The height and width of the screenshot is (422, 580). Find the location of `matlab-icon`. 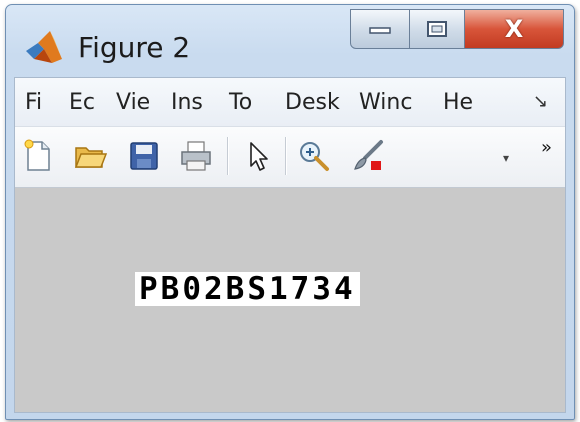

matlab-icon is located at coordinates (44, 47).